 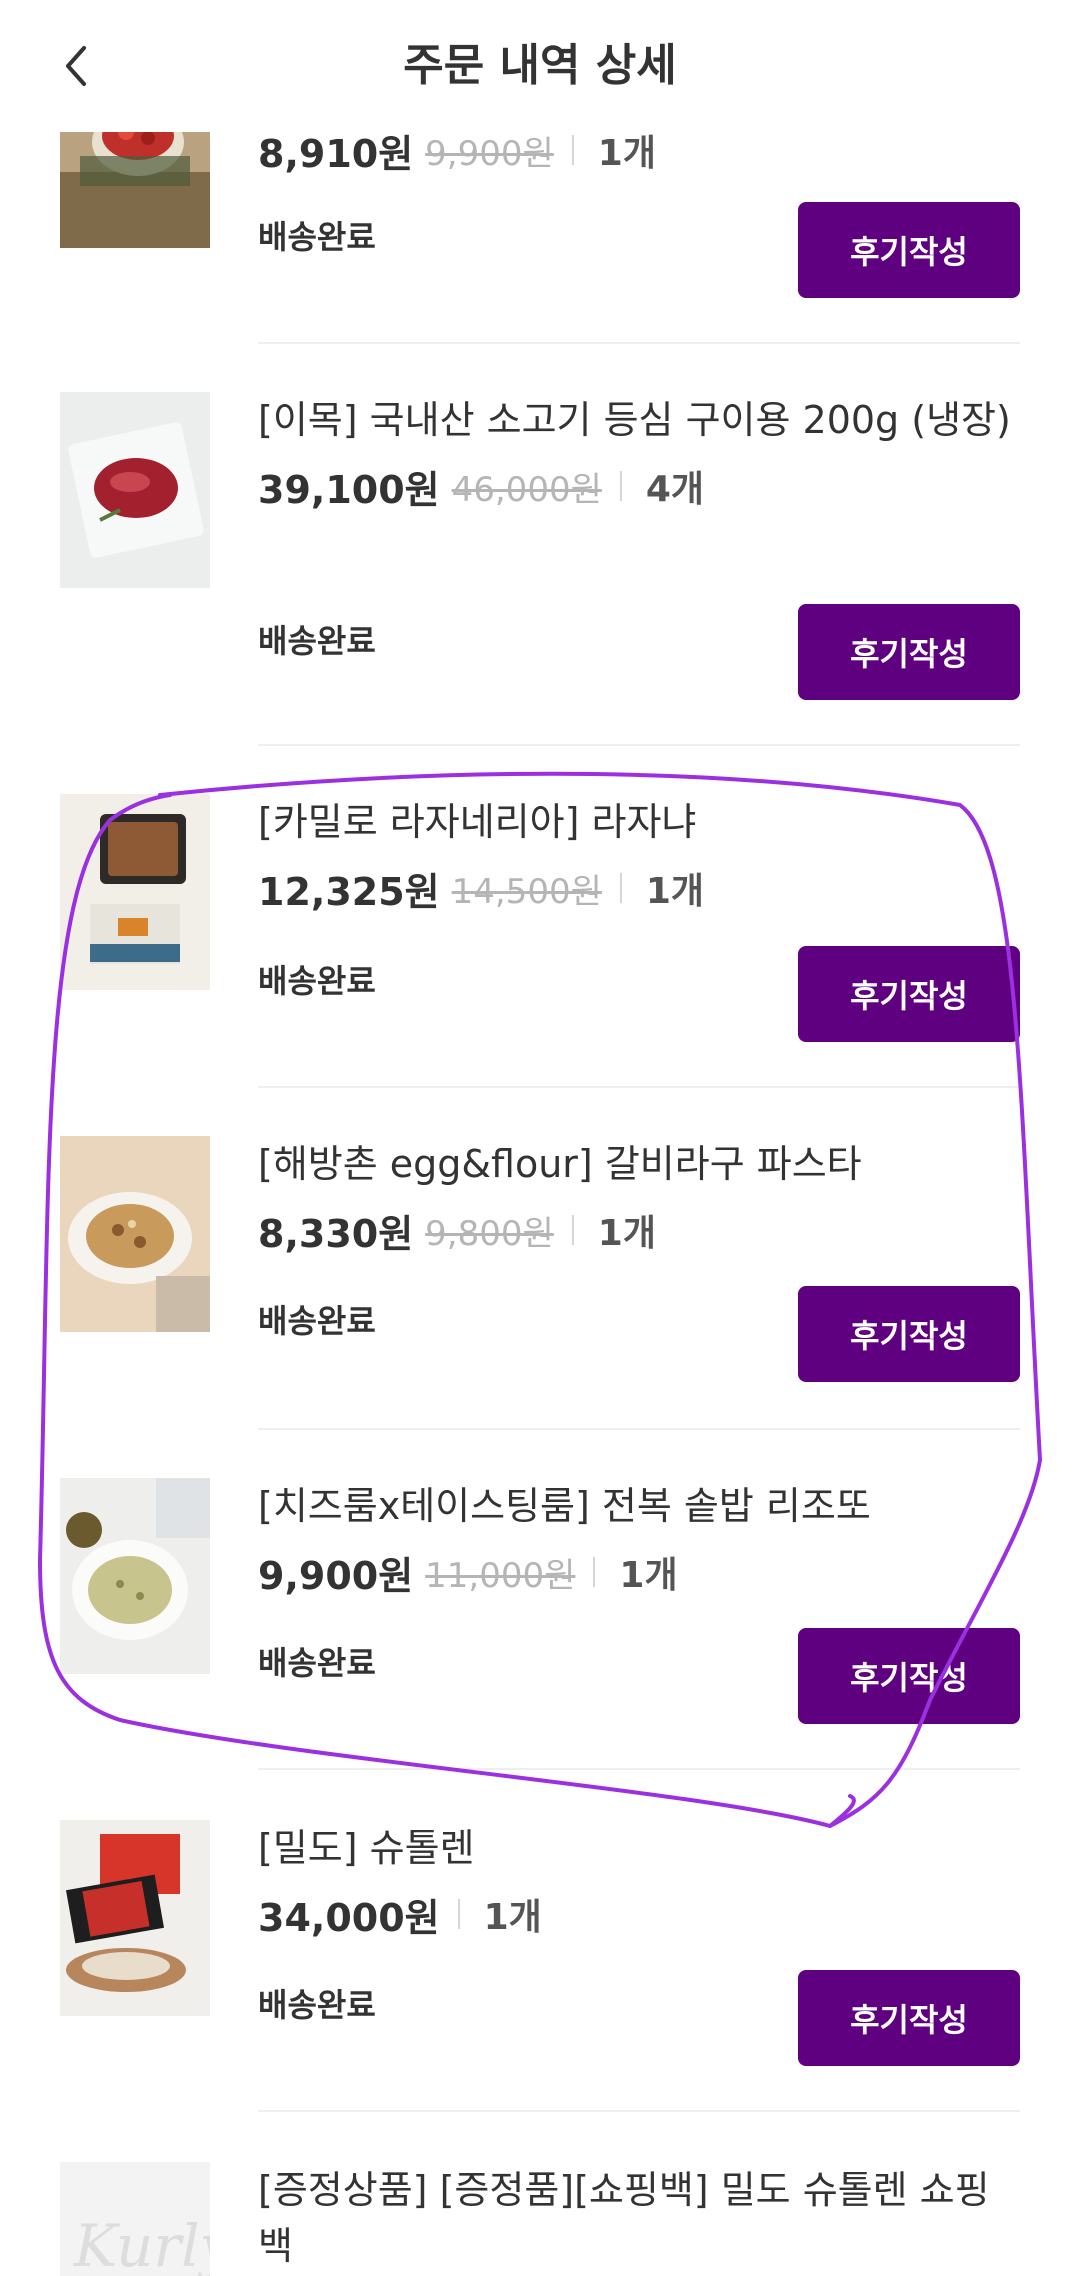 I want to click on sale-price: 8,330원, so click(x=336, y=1233).